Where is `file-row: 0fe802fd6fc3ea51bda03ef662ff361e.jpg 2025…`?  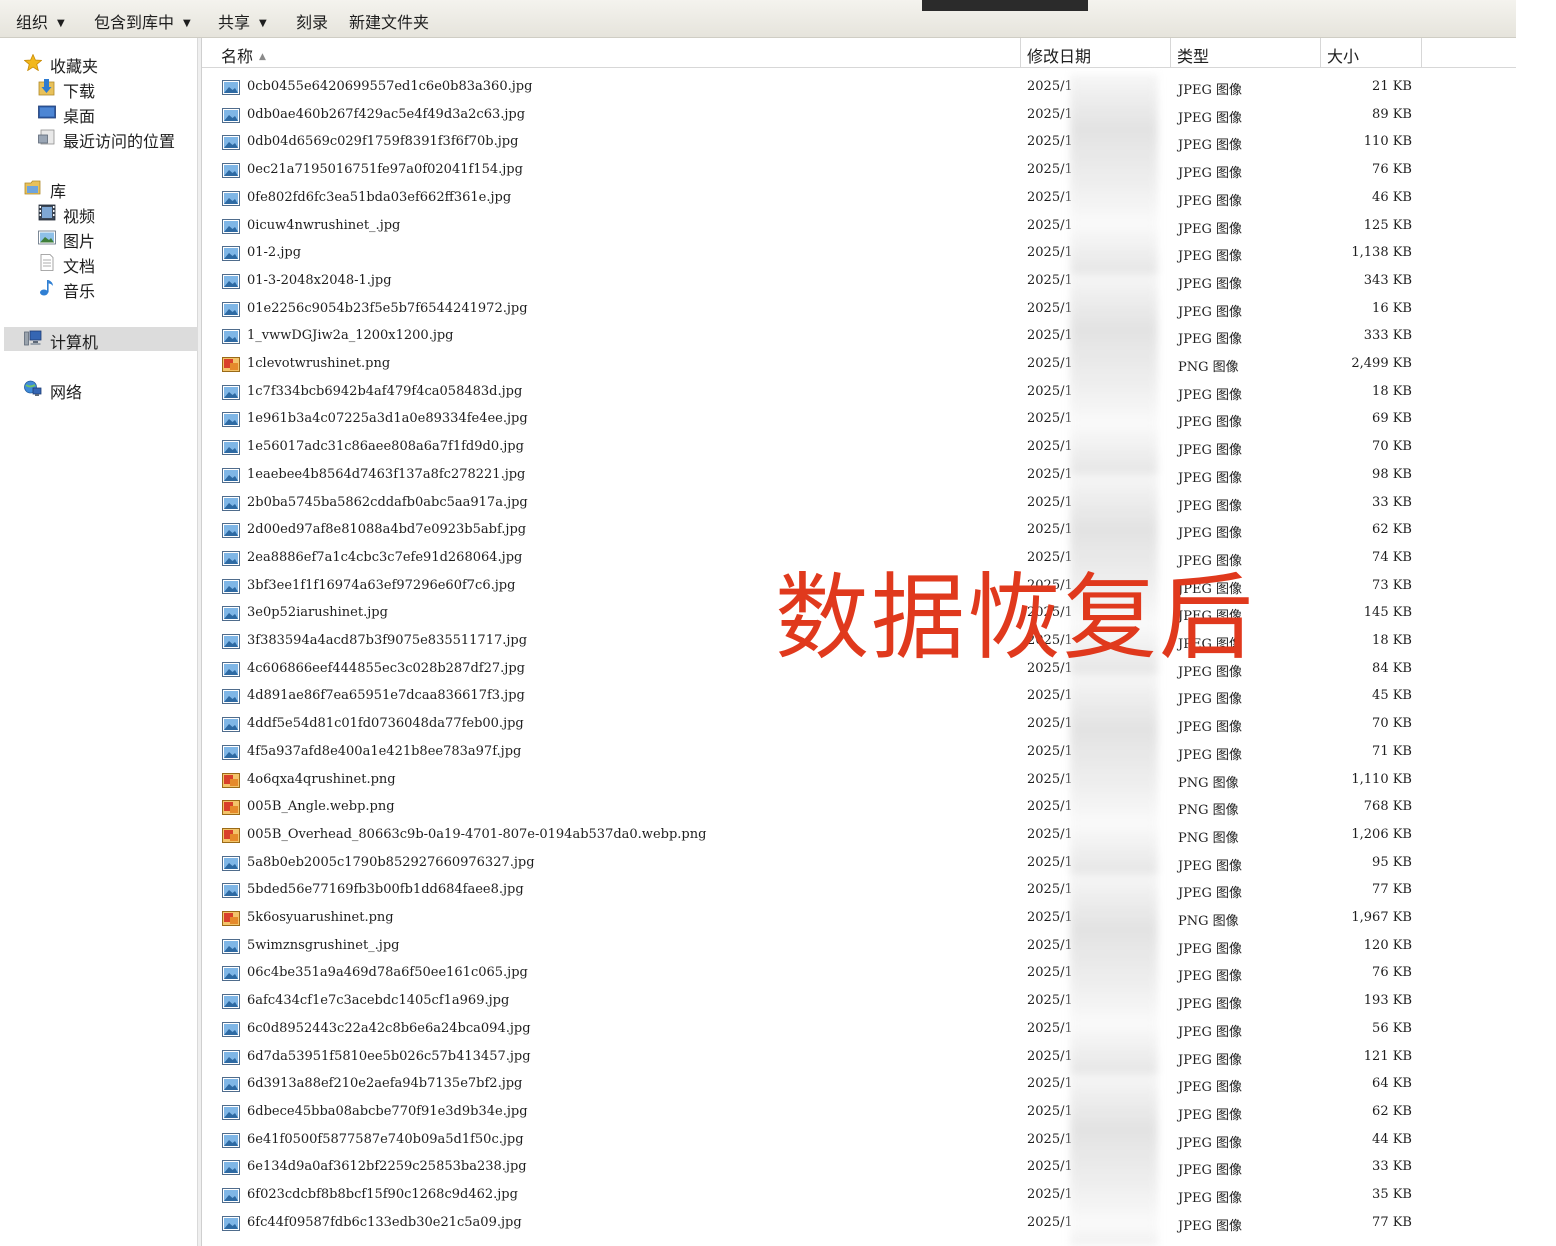
file-row: 0fe802fd6fc3ea51bda03ef662ff361e.jpg 2025… is located at coordinates (859, 199).